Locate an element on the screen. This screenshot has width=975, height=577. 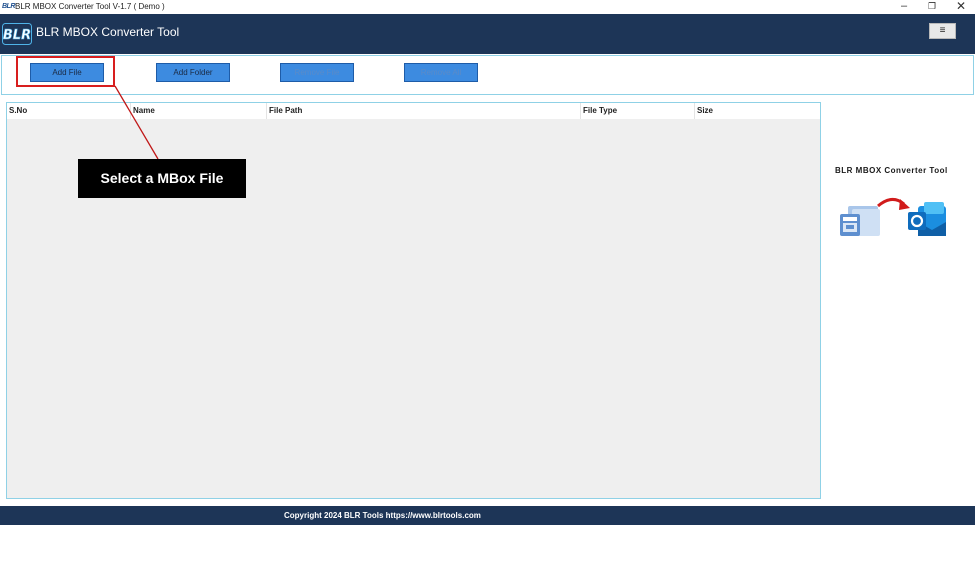
side-title: BLR MBOX Converter Tool is located at coordinates (891, 170).